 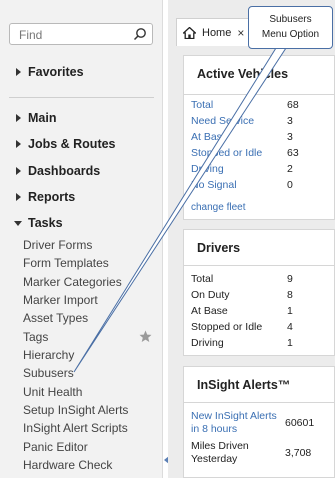 What do you see at coordinates (209, 137) in the screenshot?
I see `row-label-link: At Base` at bounding box center [209, 137].